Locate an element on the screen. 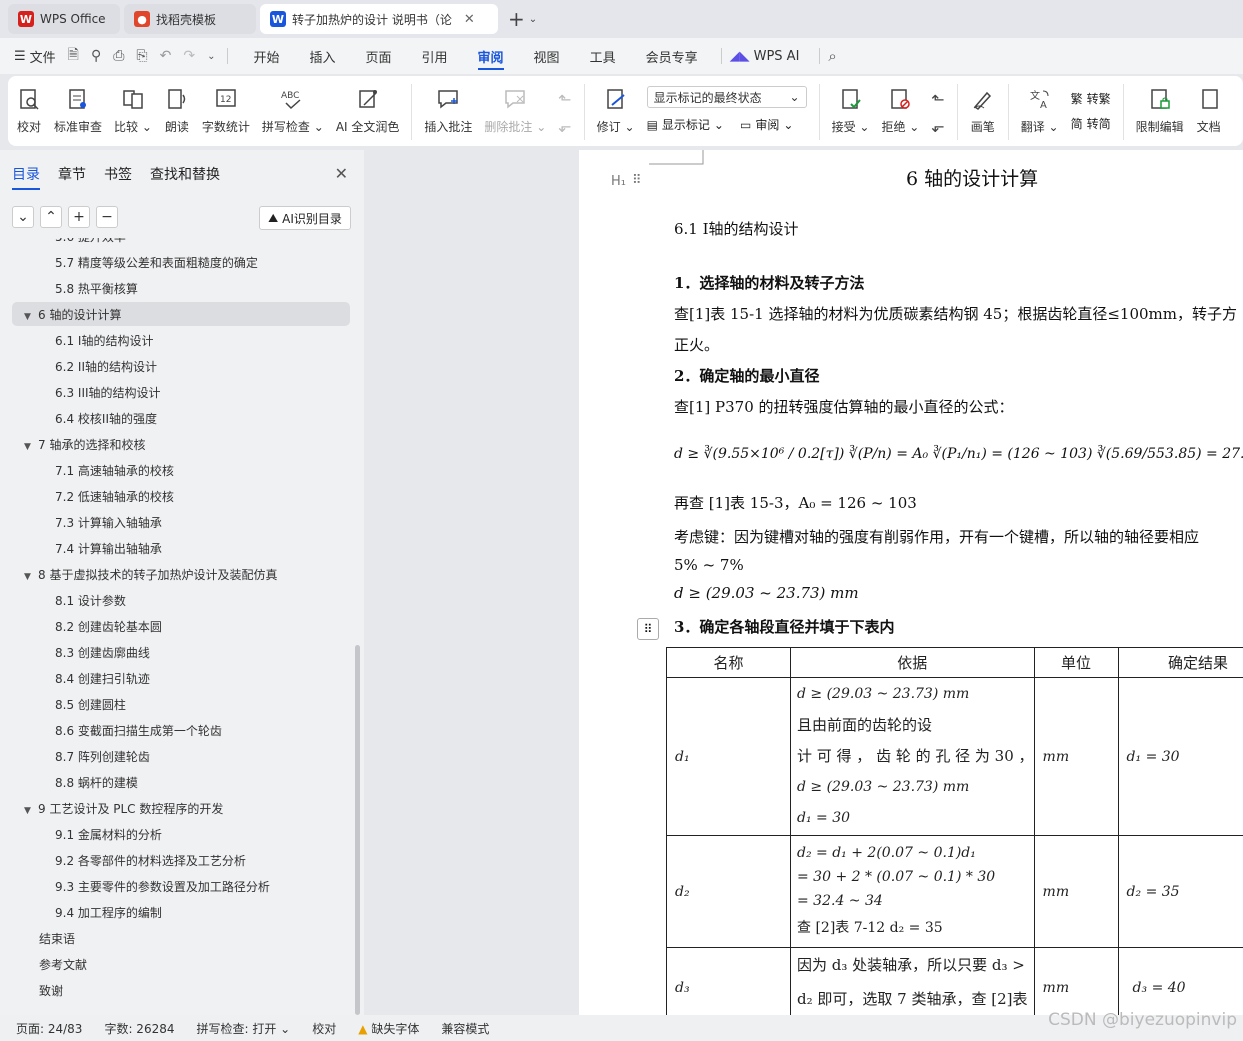 The height and width of the screenshot is (1041, 1243). delete-comment-button: 删除批注 ⌄ is located at coordinates (515, 108).